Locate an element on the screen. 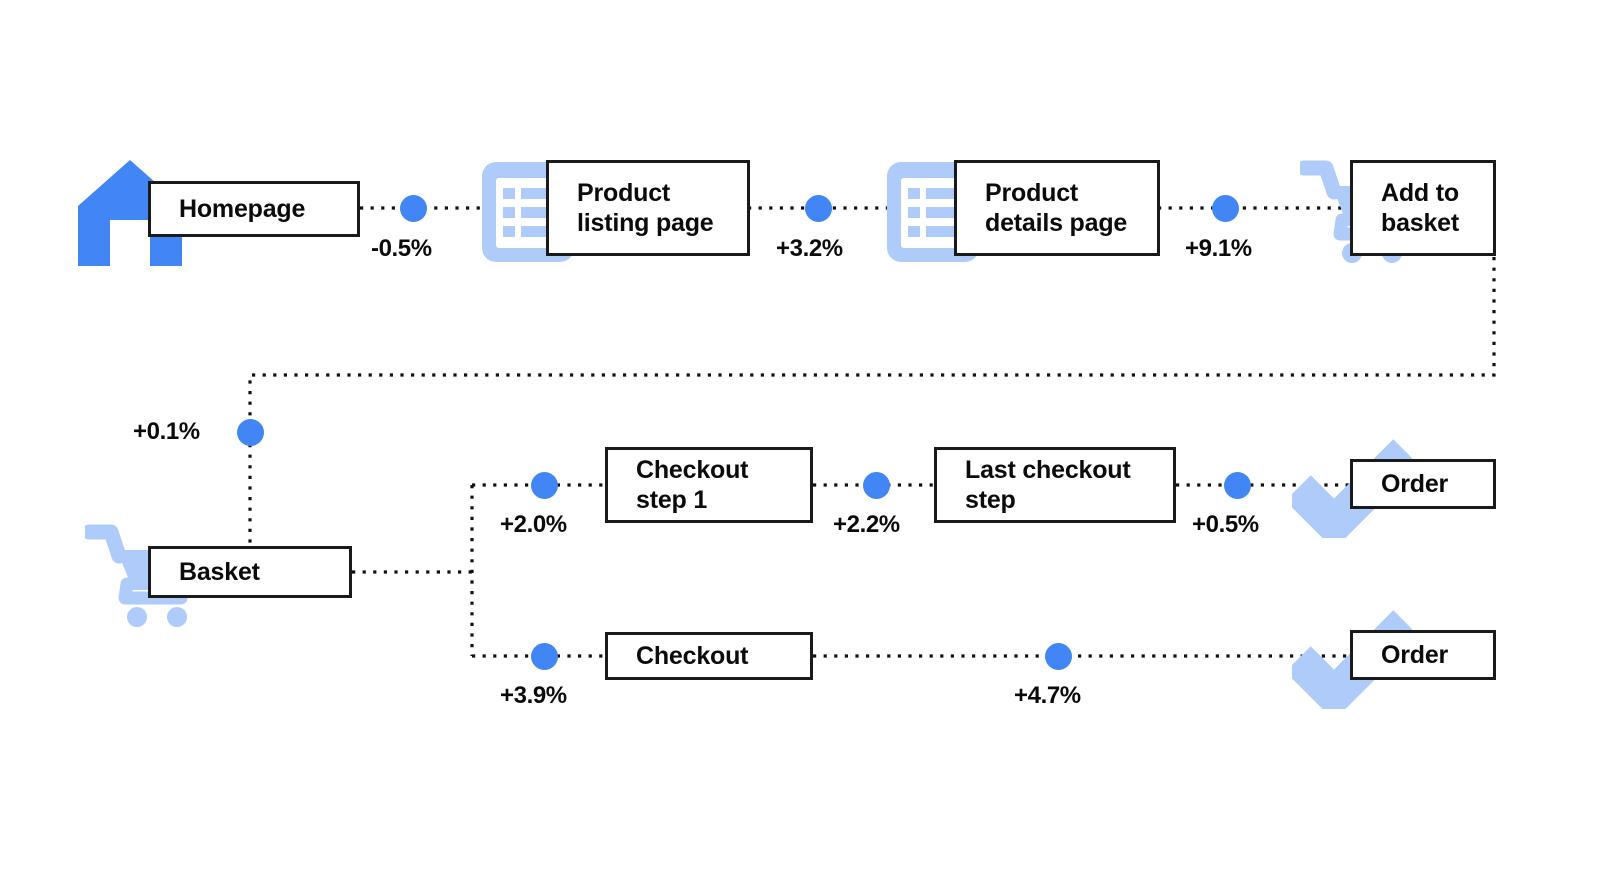 The height and width of the screenshot is (874, 1601). node-order-top: Order is located at coordinates (1423, 484).